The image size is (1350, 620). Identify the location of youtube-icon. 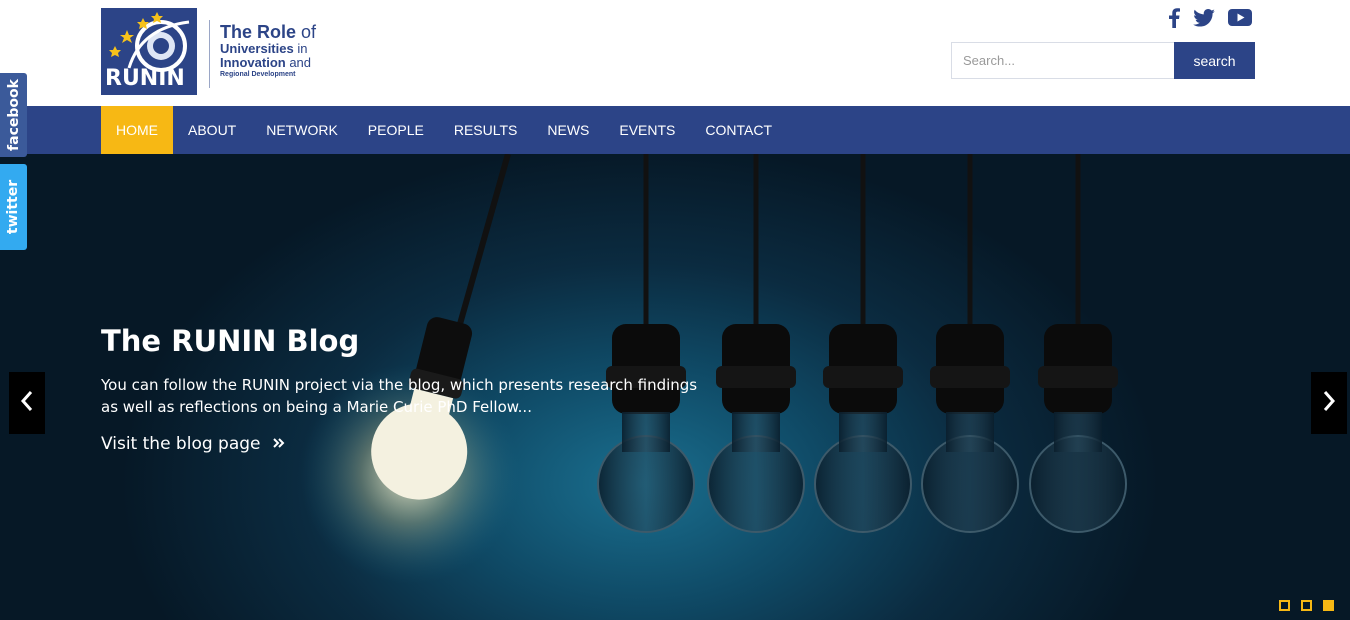
(1240, 20).